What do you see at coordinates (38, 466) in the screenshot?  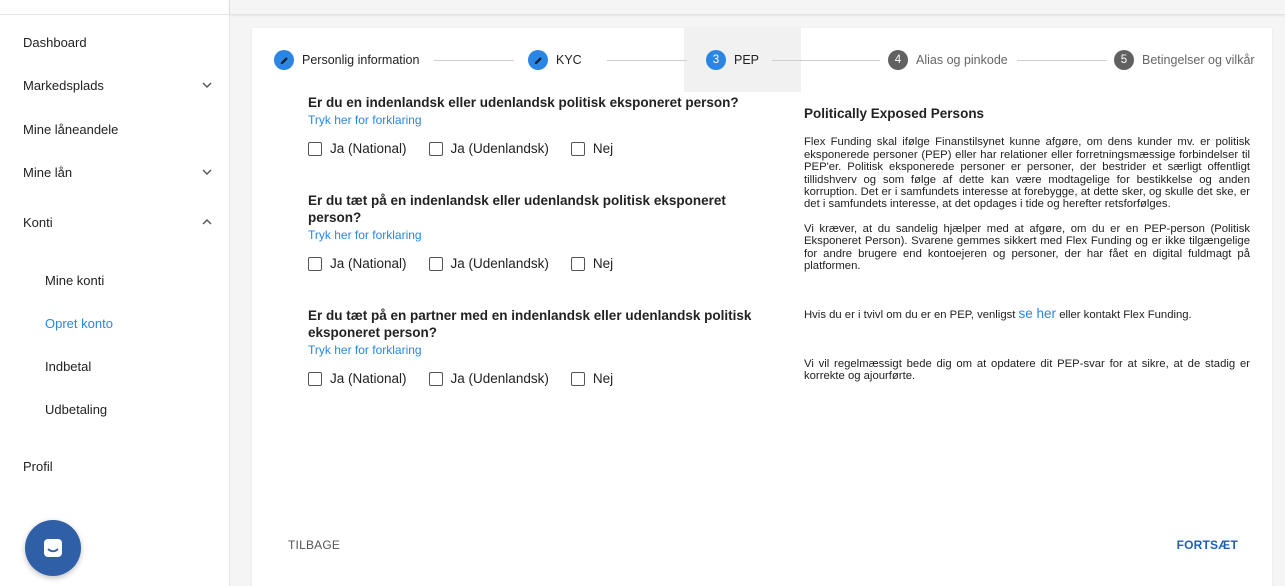 I see `sidebar-item-label: Profil` at bounding box center [38, 466].